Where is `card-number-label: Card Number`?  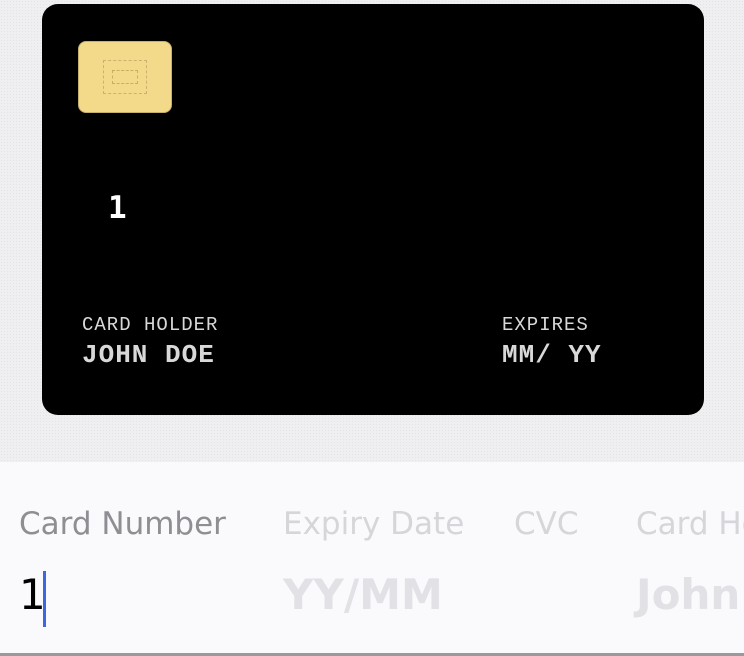 card-number-label: Card Number is located at coordinates (122, 524).